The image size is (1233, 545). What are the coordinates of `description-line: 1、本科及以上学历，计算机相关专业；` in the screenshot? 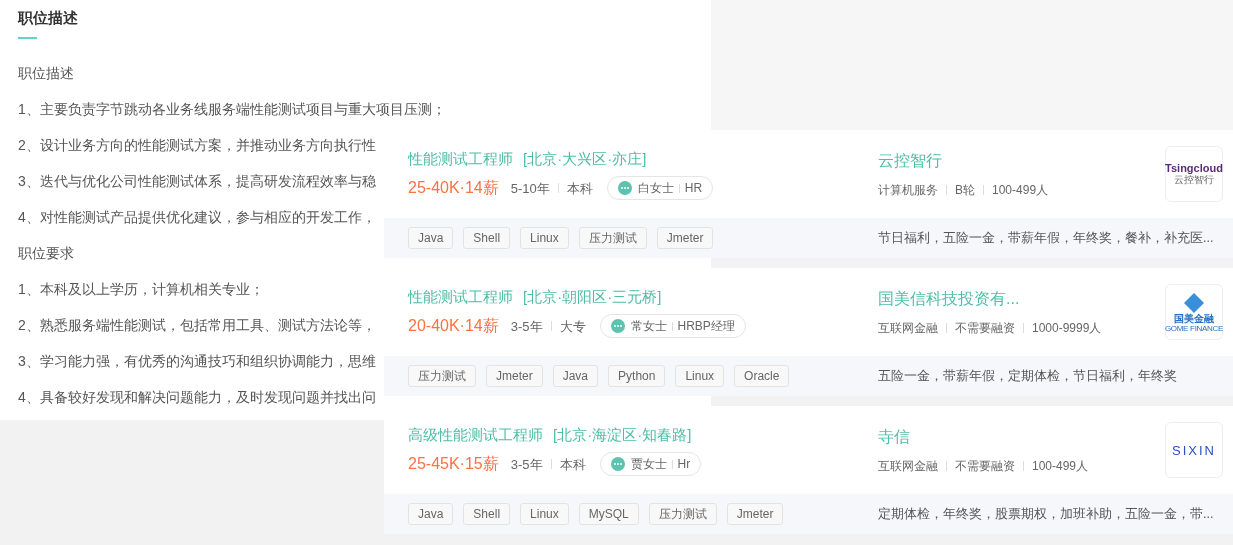 It's located at (141, 289).